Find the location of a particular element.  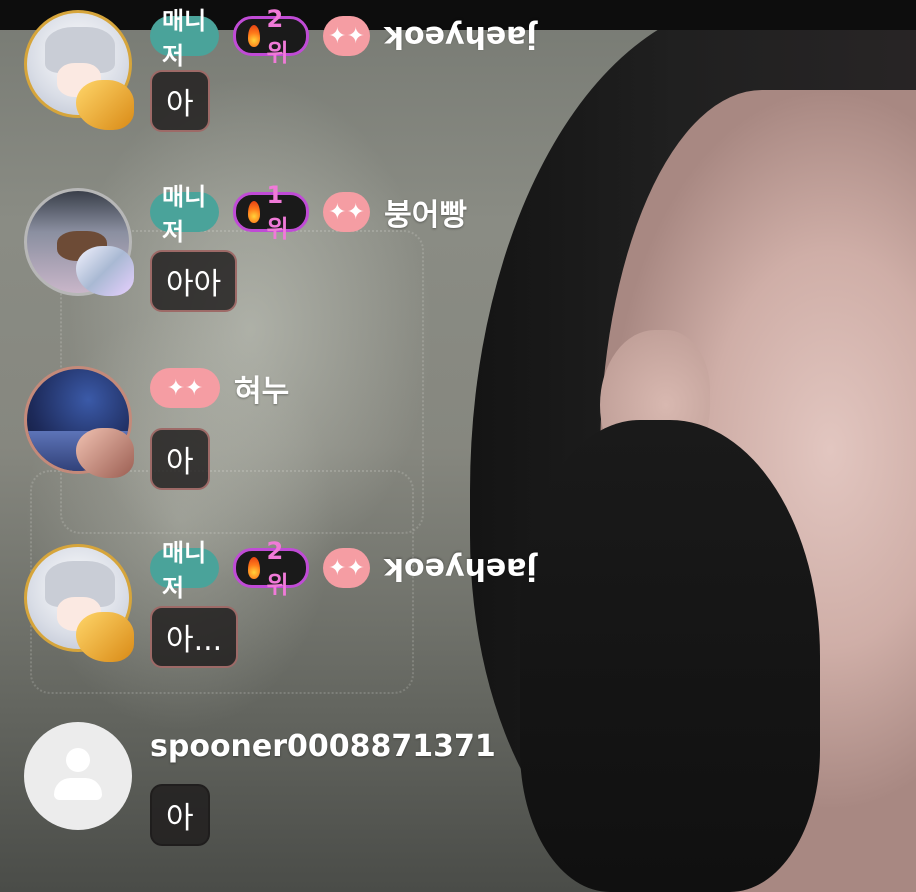

message-bubble: 아아 is located at coordinates (194, 281).